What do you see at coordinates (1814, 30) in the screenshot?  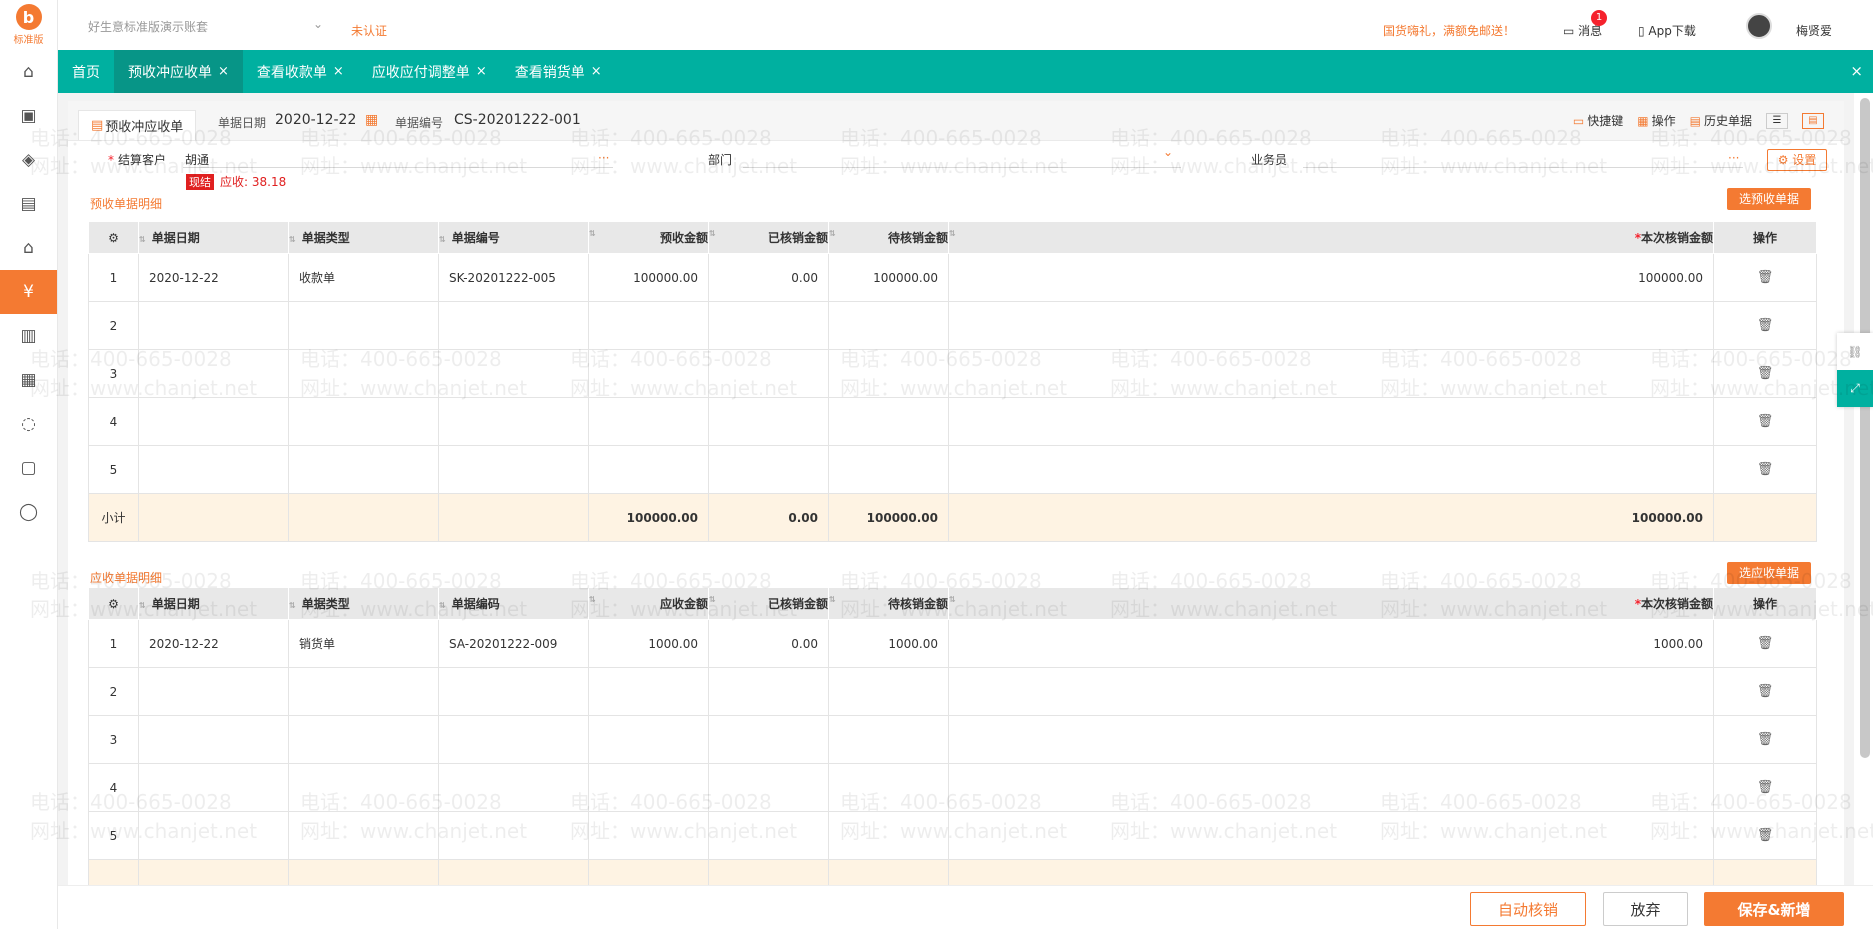 I see `user-name: 梅贤爱` at bounding box center [1814, 30].